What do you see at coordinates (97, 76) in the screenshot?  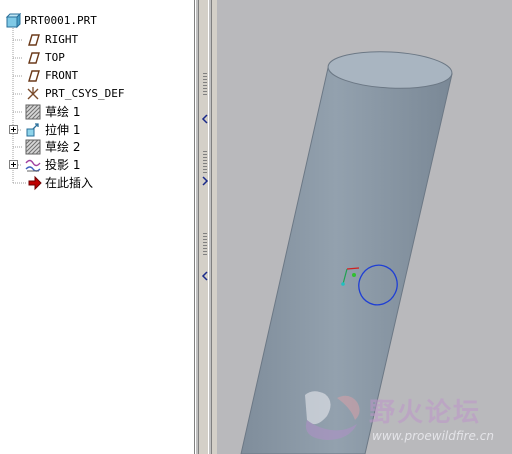 I see `tree-item-front: FRONT` at bounding box center [97, 76].